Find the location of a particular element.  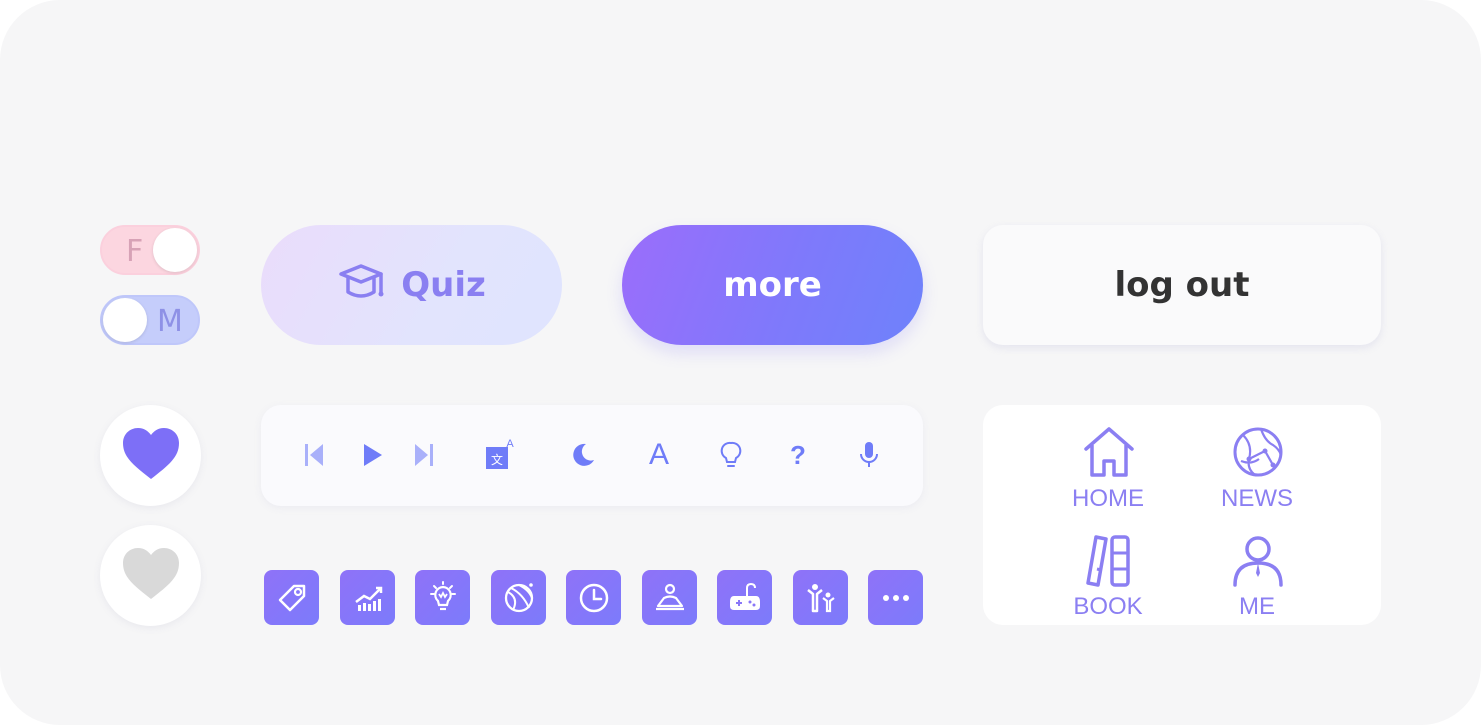

toggle-letter-m: M is located at coordinates (170, 321).